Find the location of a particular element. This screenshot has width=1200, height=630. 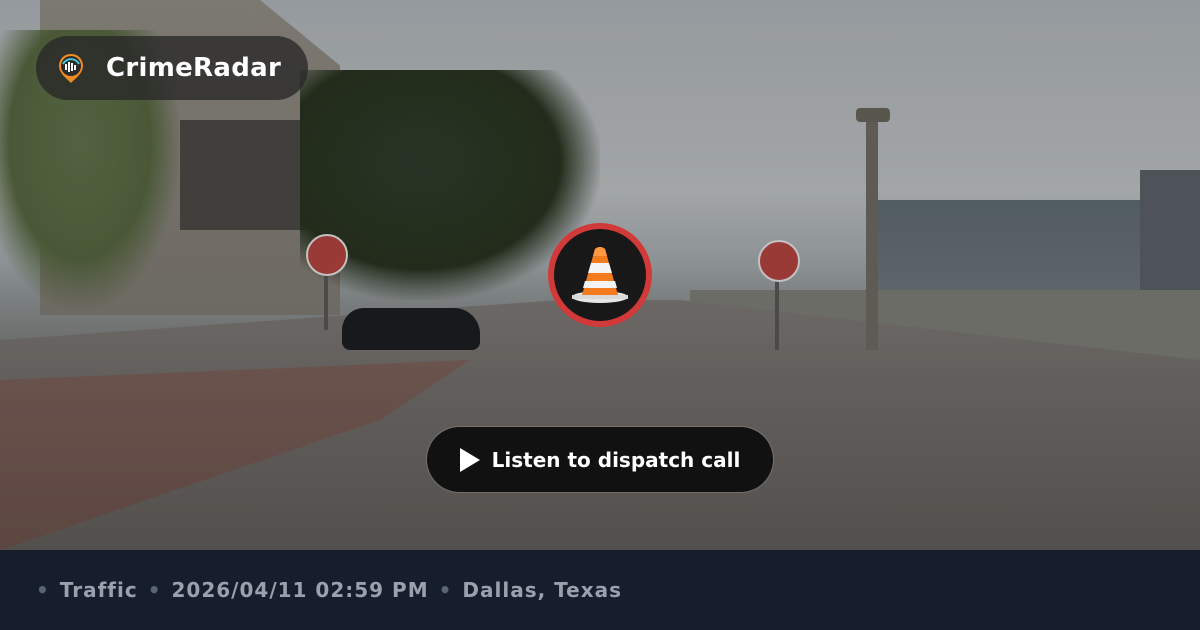

incident-badge is located at coordinates (600, 275).